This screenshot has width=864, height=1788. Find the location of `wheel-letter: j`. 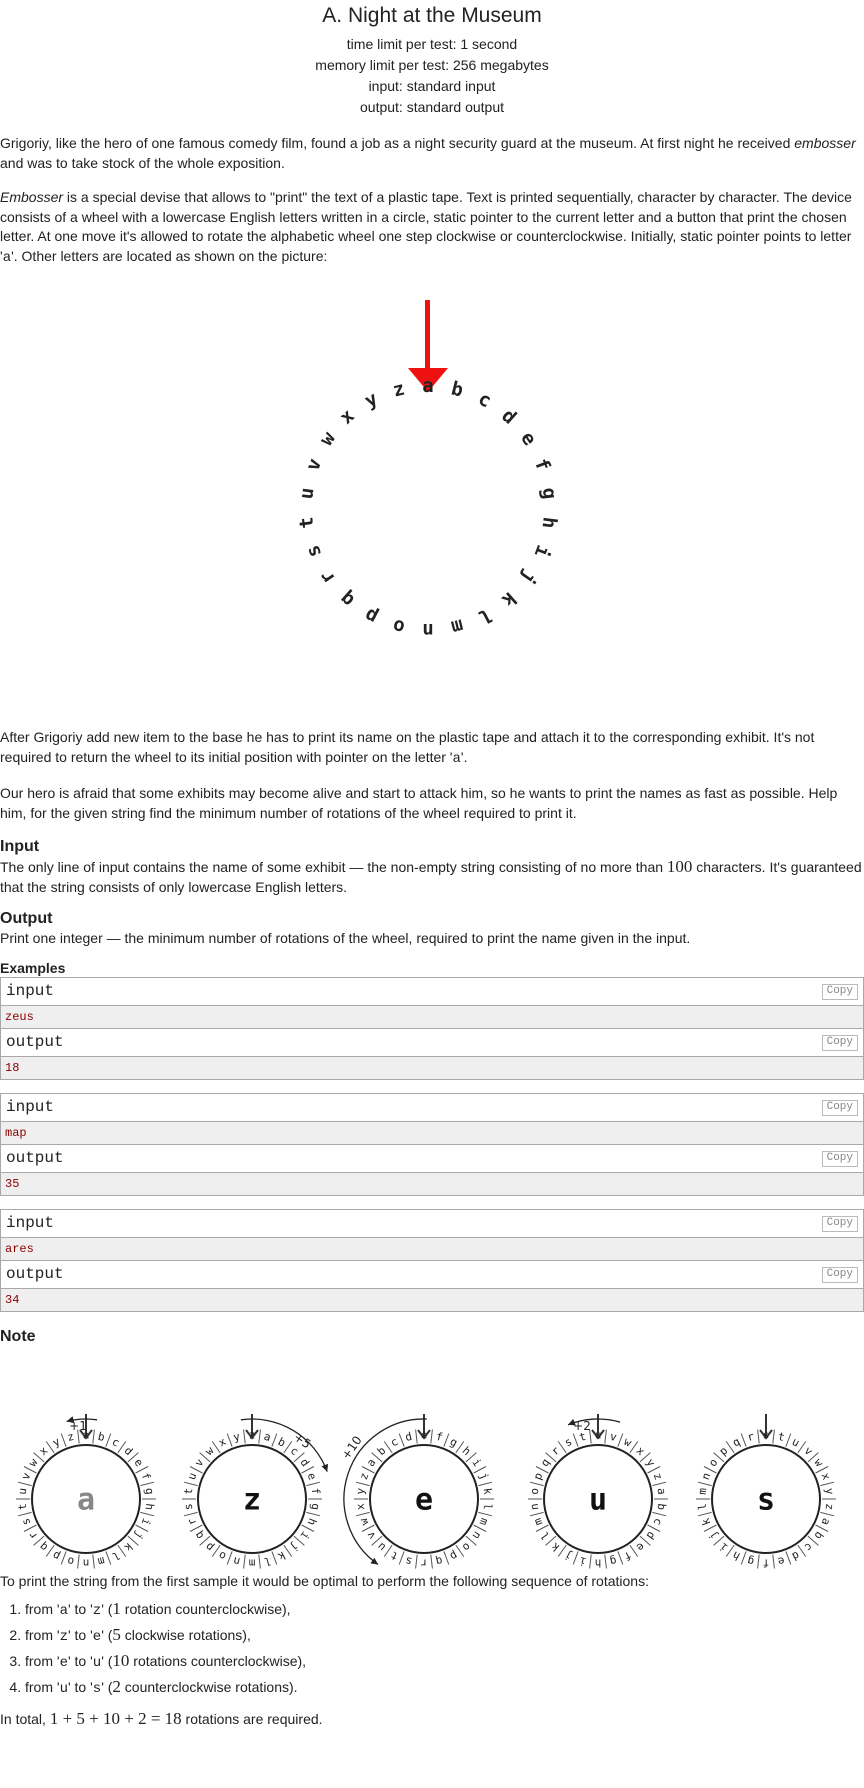

wheel-letter: j is located at coordinates (528, 577).